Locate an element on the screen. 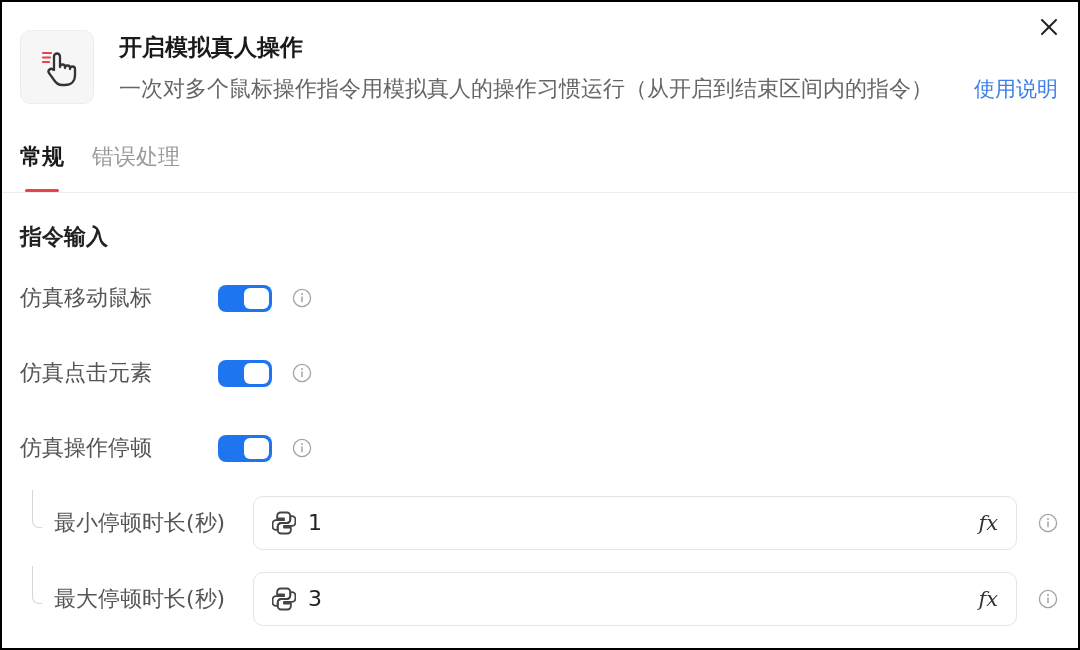  option-label: 仿真操作停顿 is located at coordinates (86, 448).